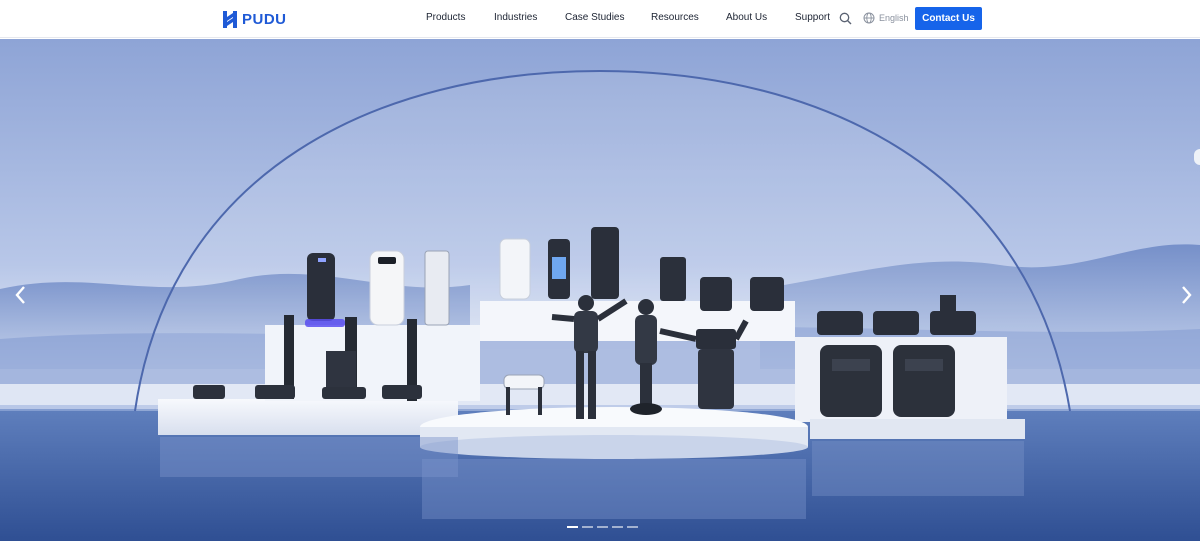 The width and height of the screenshot is (1200, 541). Describe the element at coordinates (812, 17) in the screenshot. I see `nav-support: Support` at that location.